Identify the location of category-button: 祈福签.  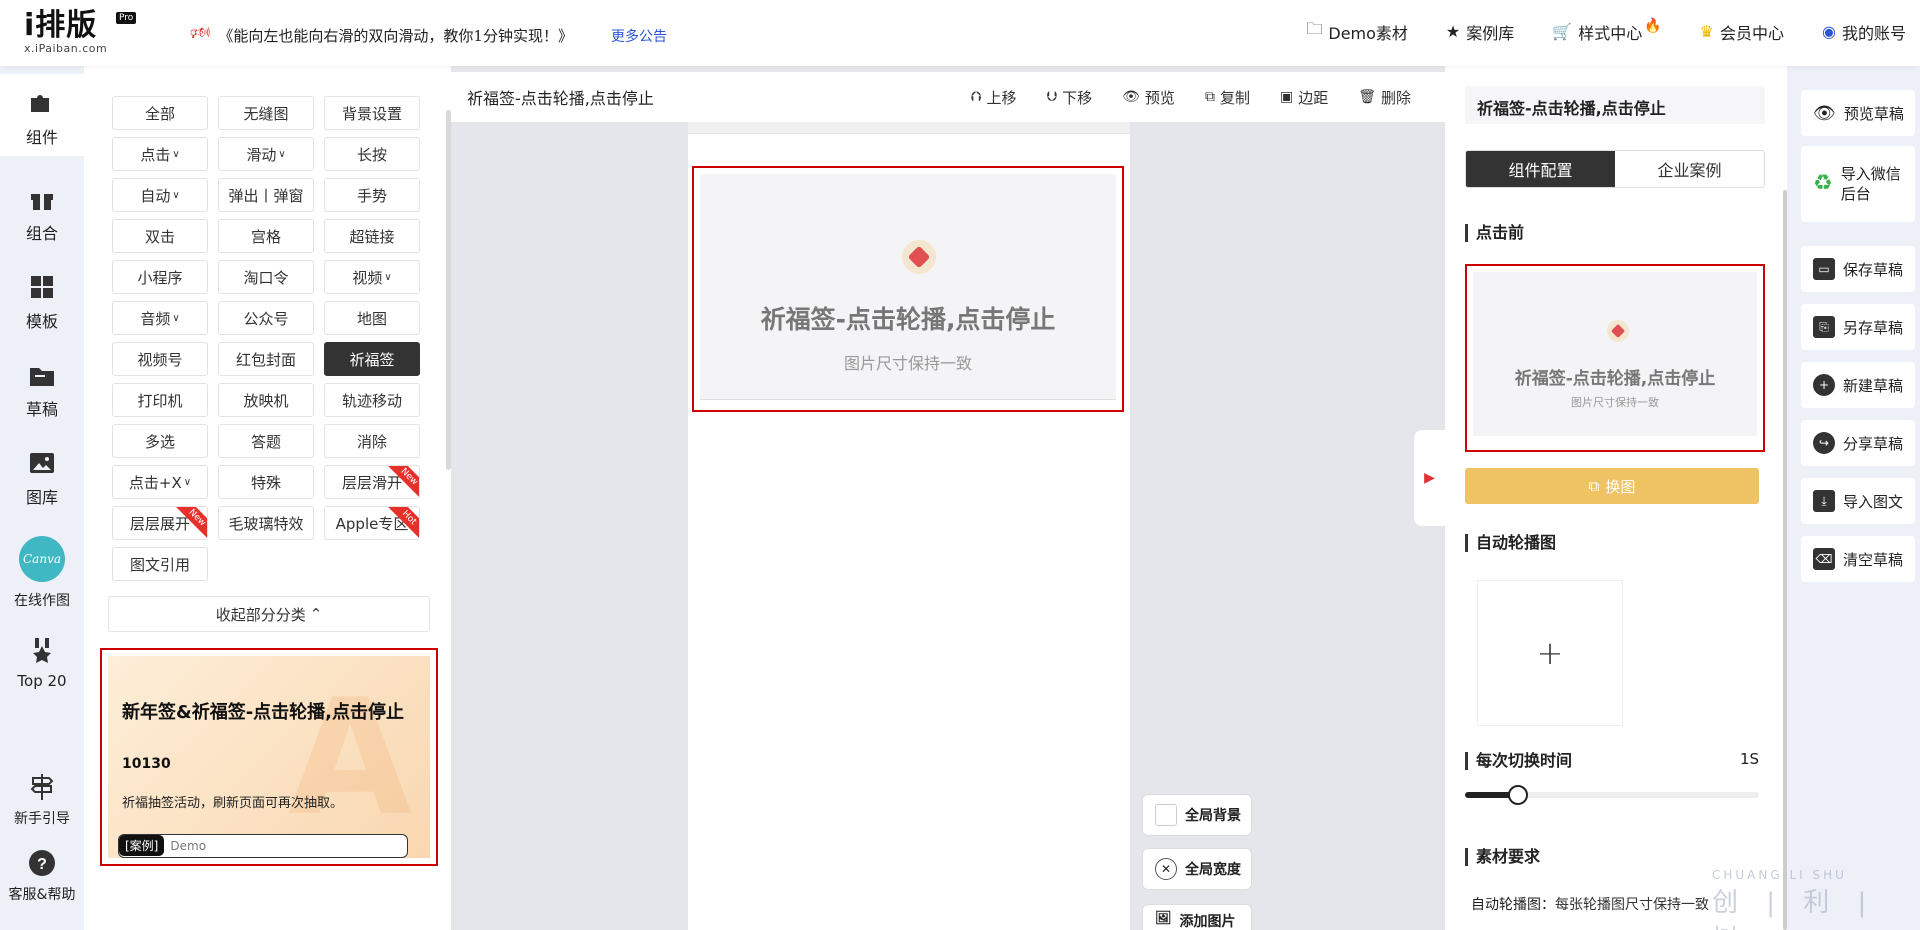
(372, 359).